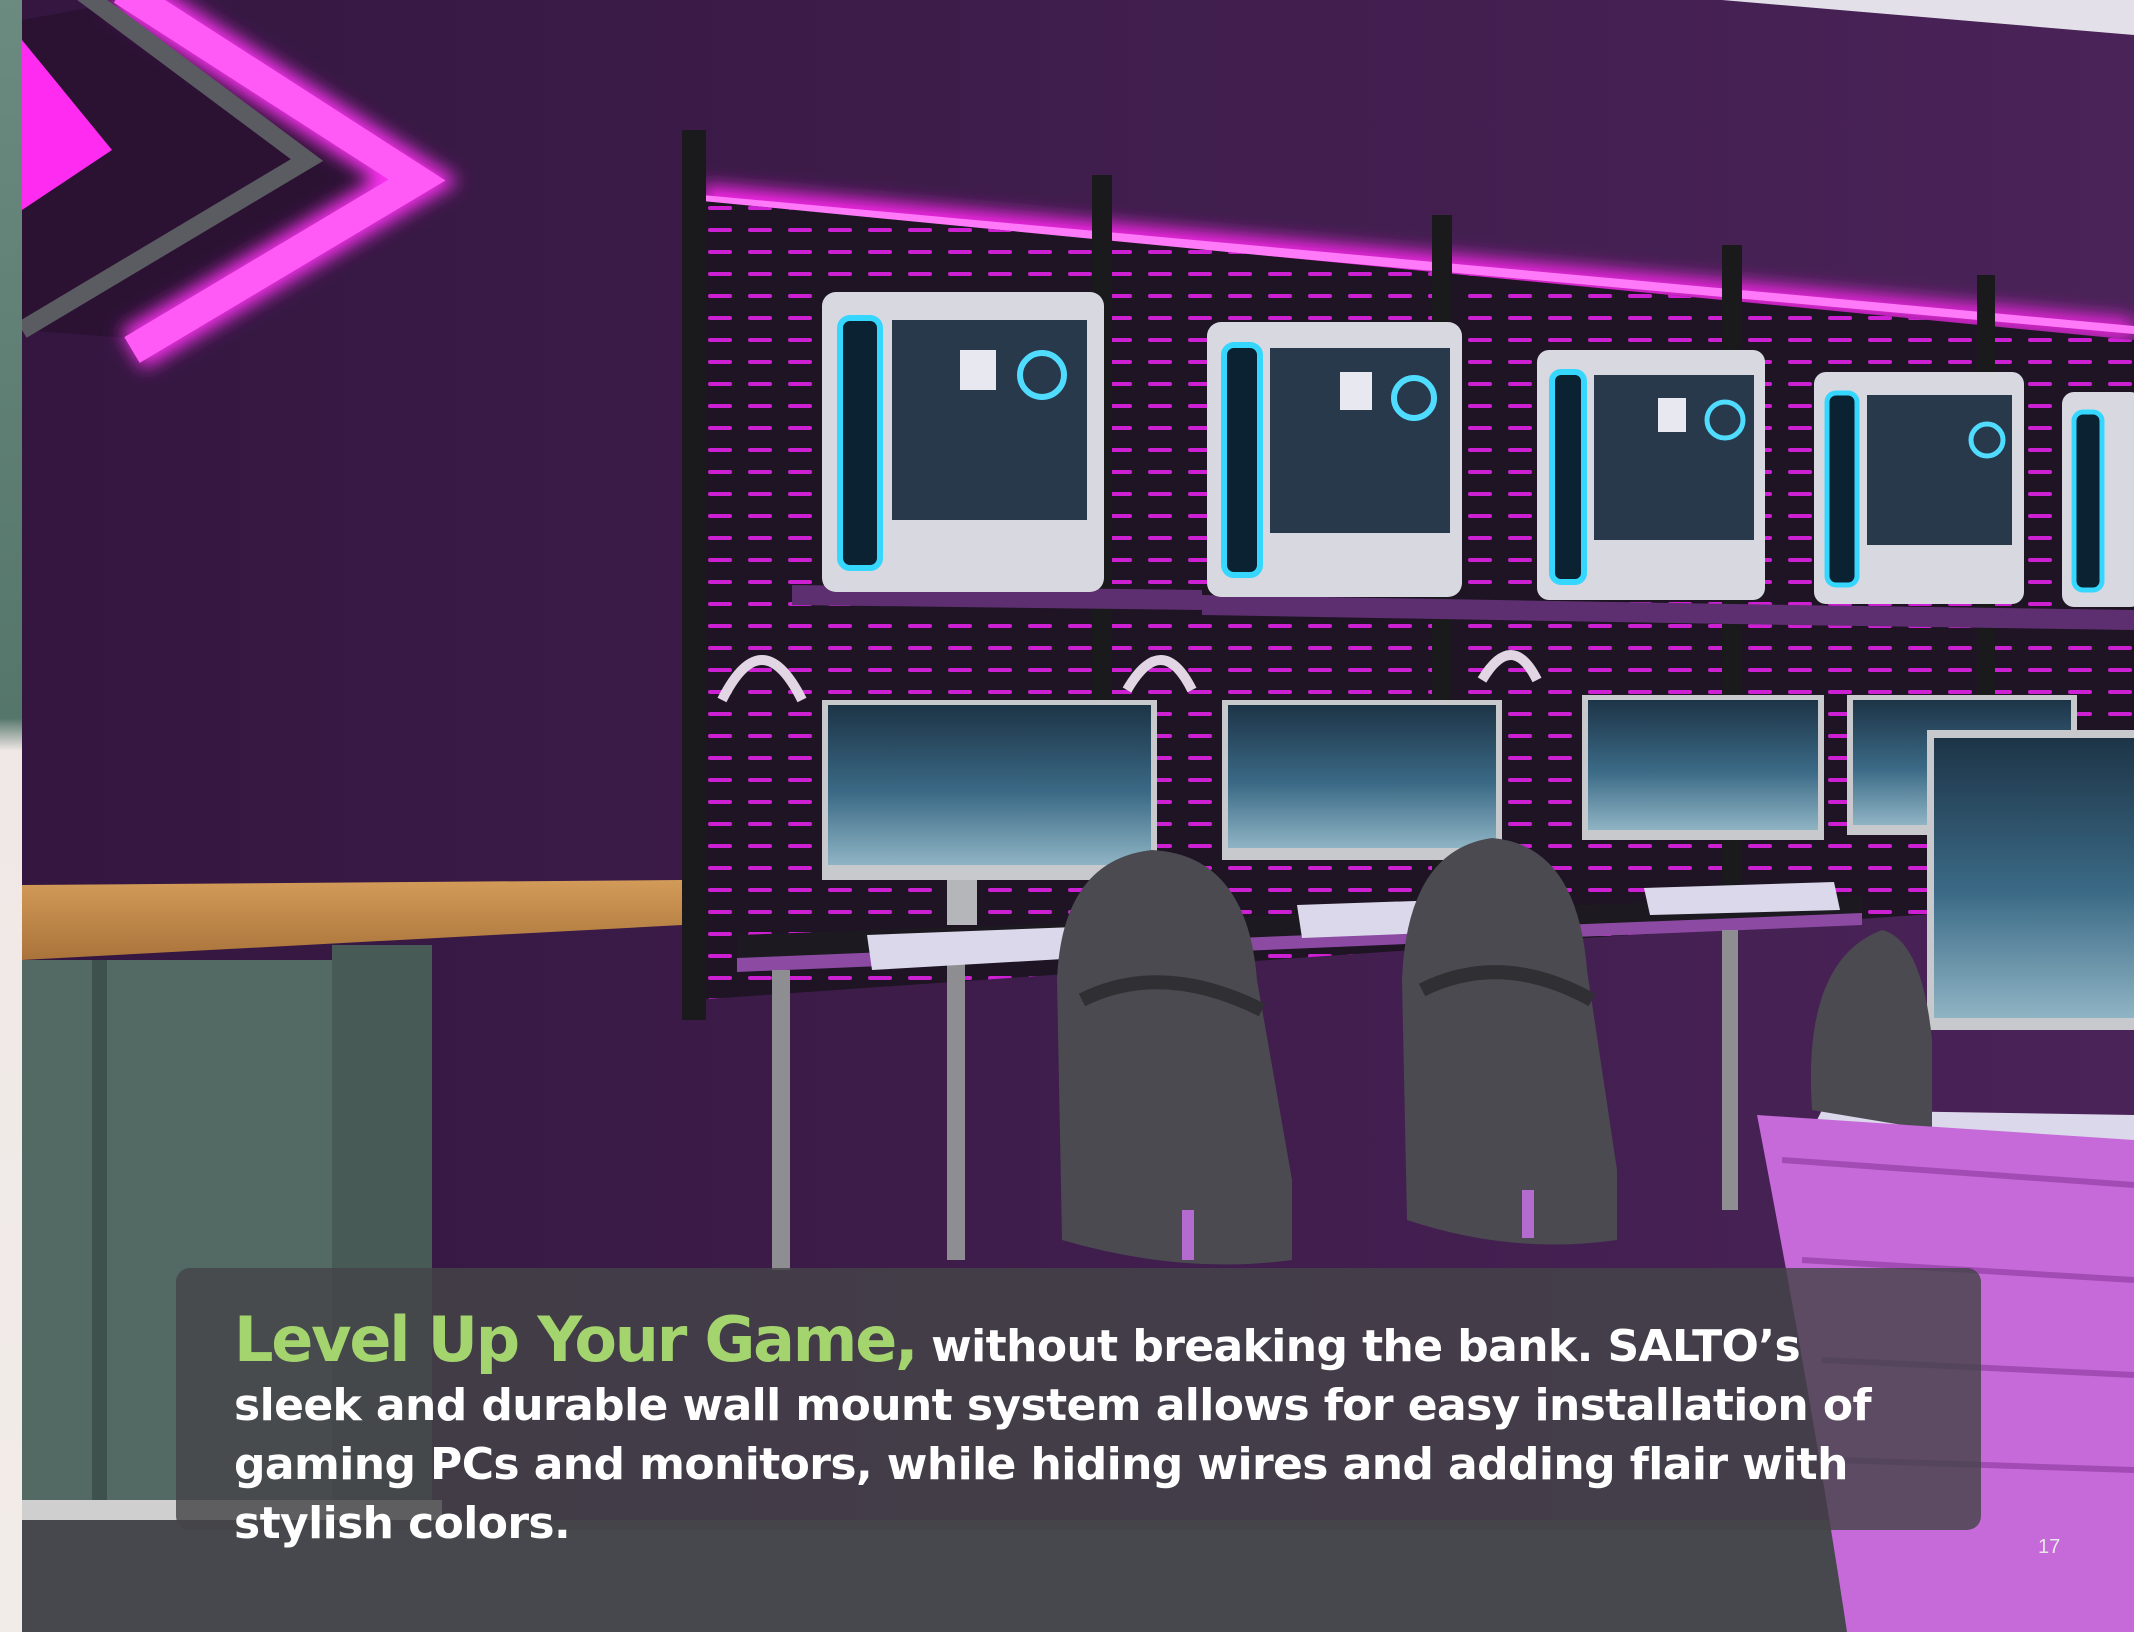 The image size is (2134, 1632). I want to click on adjacent-page-edge, so click(11, 816).